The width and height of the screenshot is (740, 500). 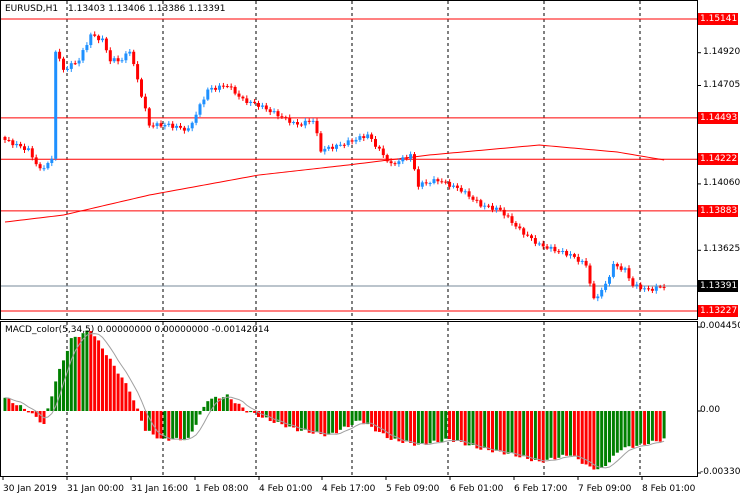 What do you see at coordinates (718, 285) in the screenshot?
I see `current-price-tag: 1.13391` at bounding box center [718, 285].